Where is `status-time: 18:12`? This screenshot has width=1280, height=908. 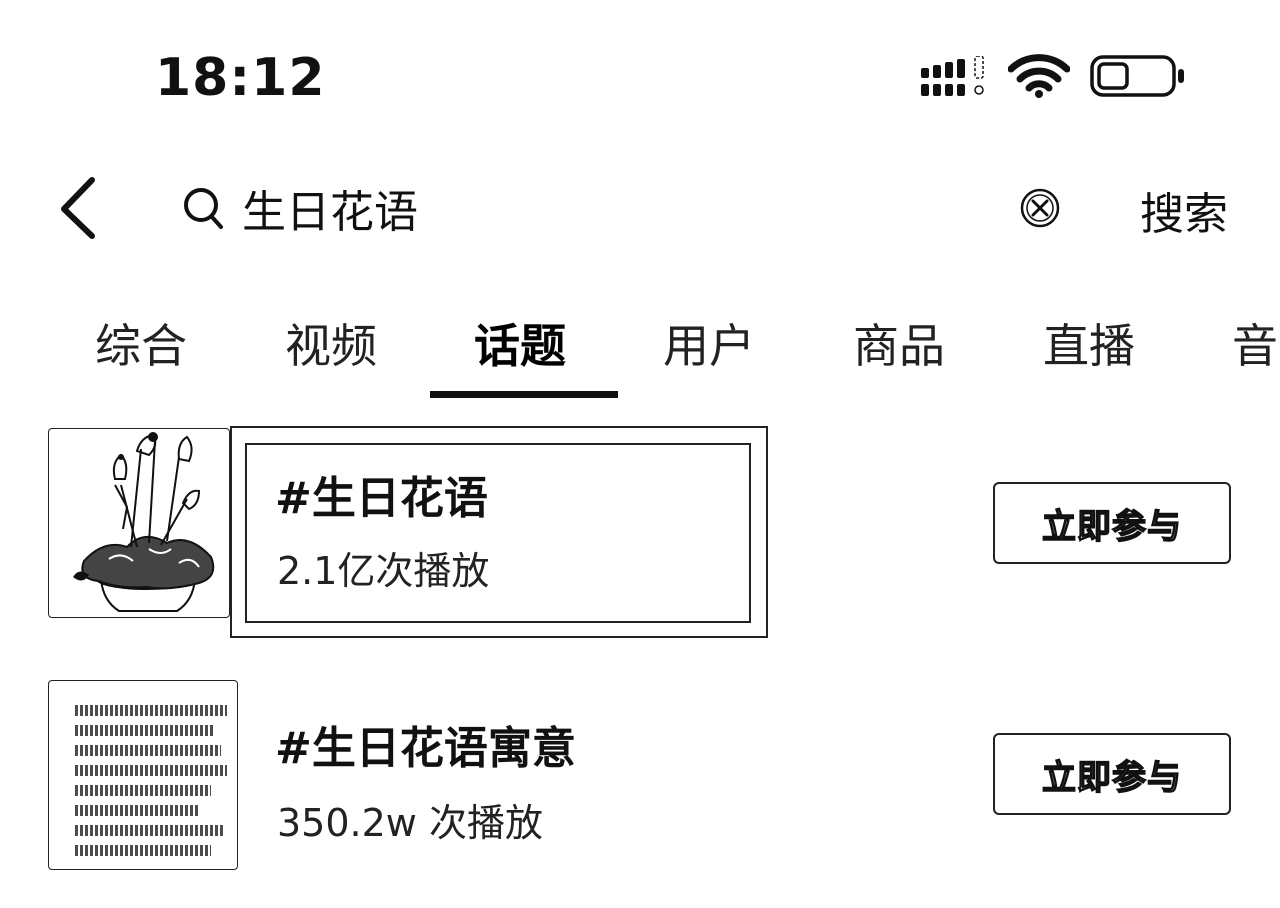
status-time: 18:12 is located at coordinates (240, 78).